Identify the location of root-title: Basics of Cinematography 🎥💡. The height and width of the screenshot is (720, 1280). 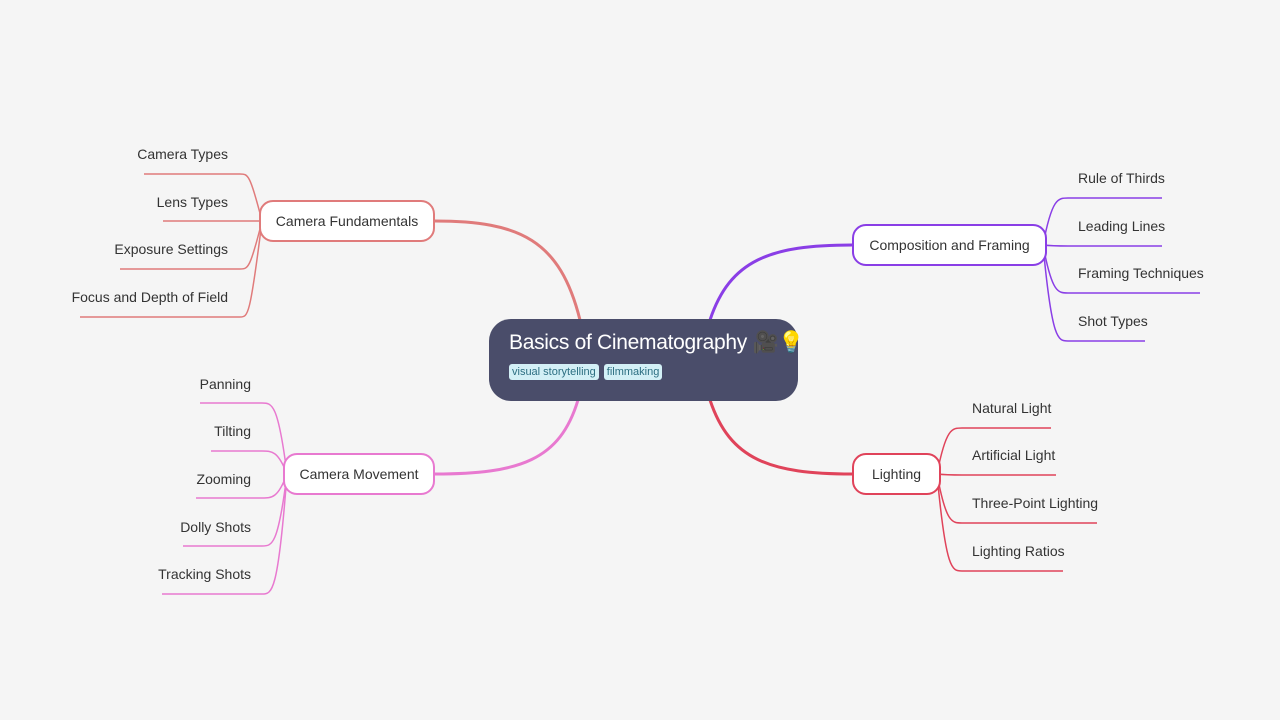
(657, 342).